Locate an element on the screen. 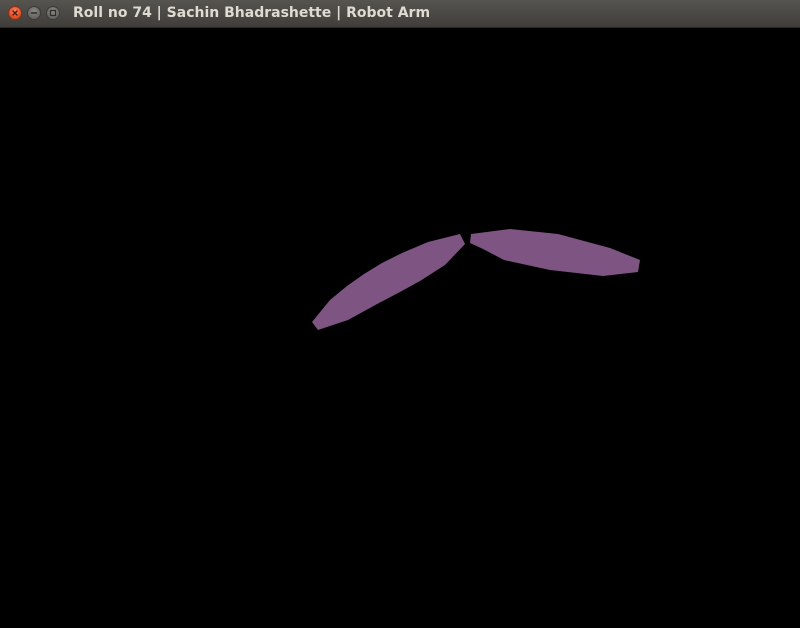 This screenshot has width=800, height=628. robot-arm-scene is located at coordinates (476, 279).